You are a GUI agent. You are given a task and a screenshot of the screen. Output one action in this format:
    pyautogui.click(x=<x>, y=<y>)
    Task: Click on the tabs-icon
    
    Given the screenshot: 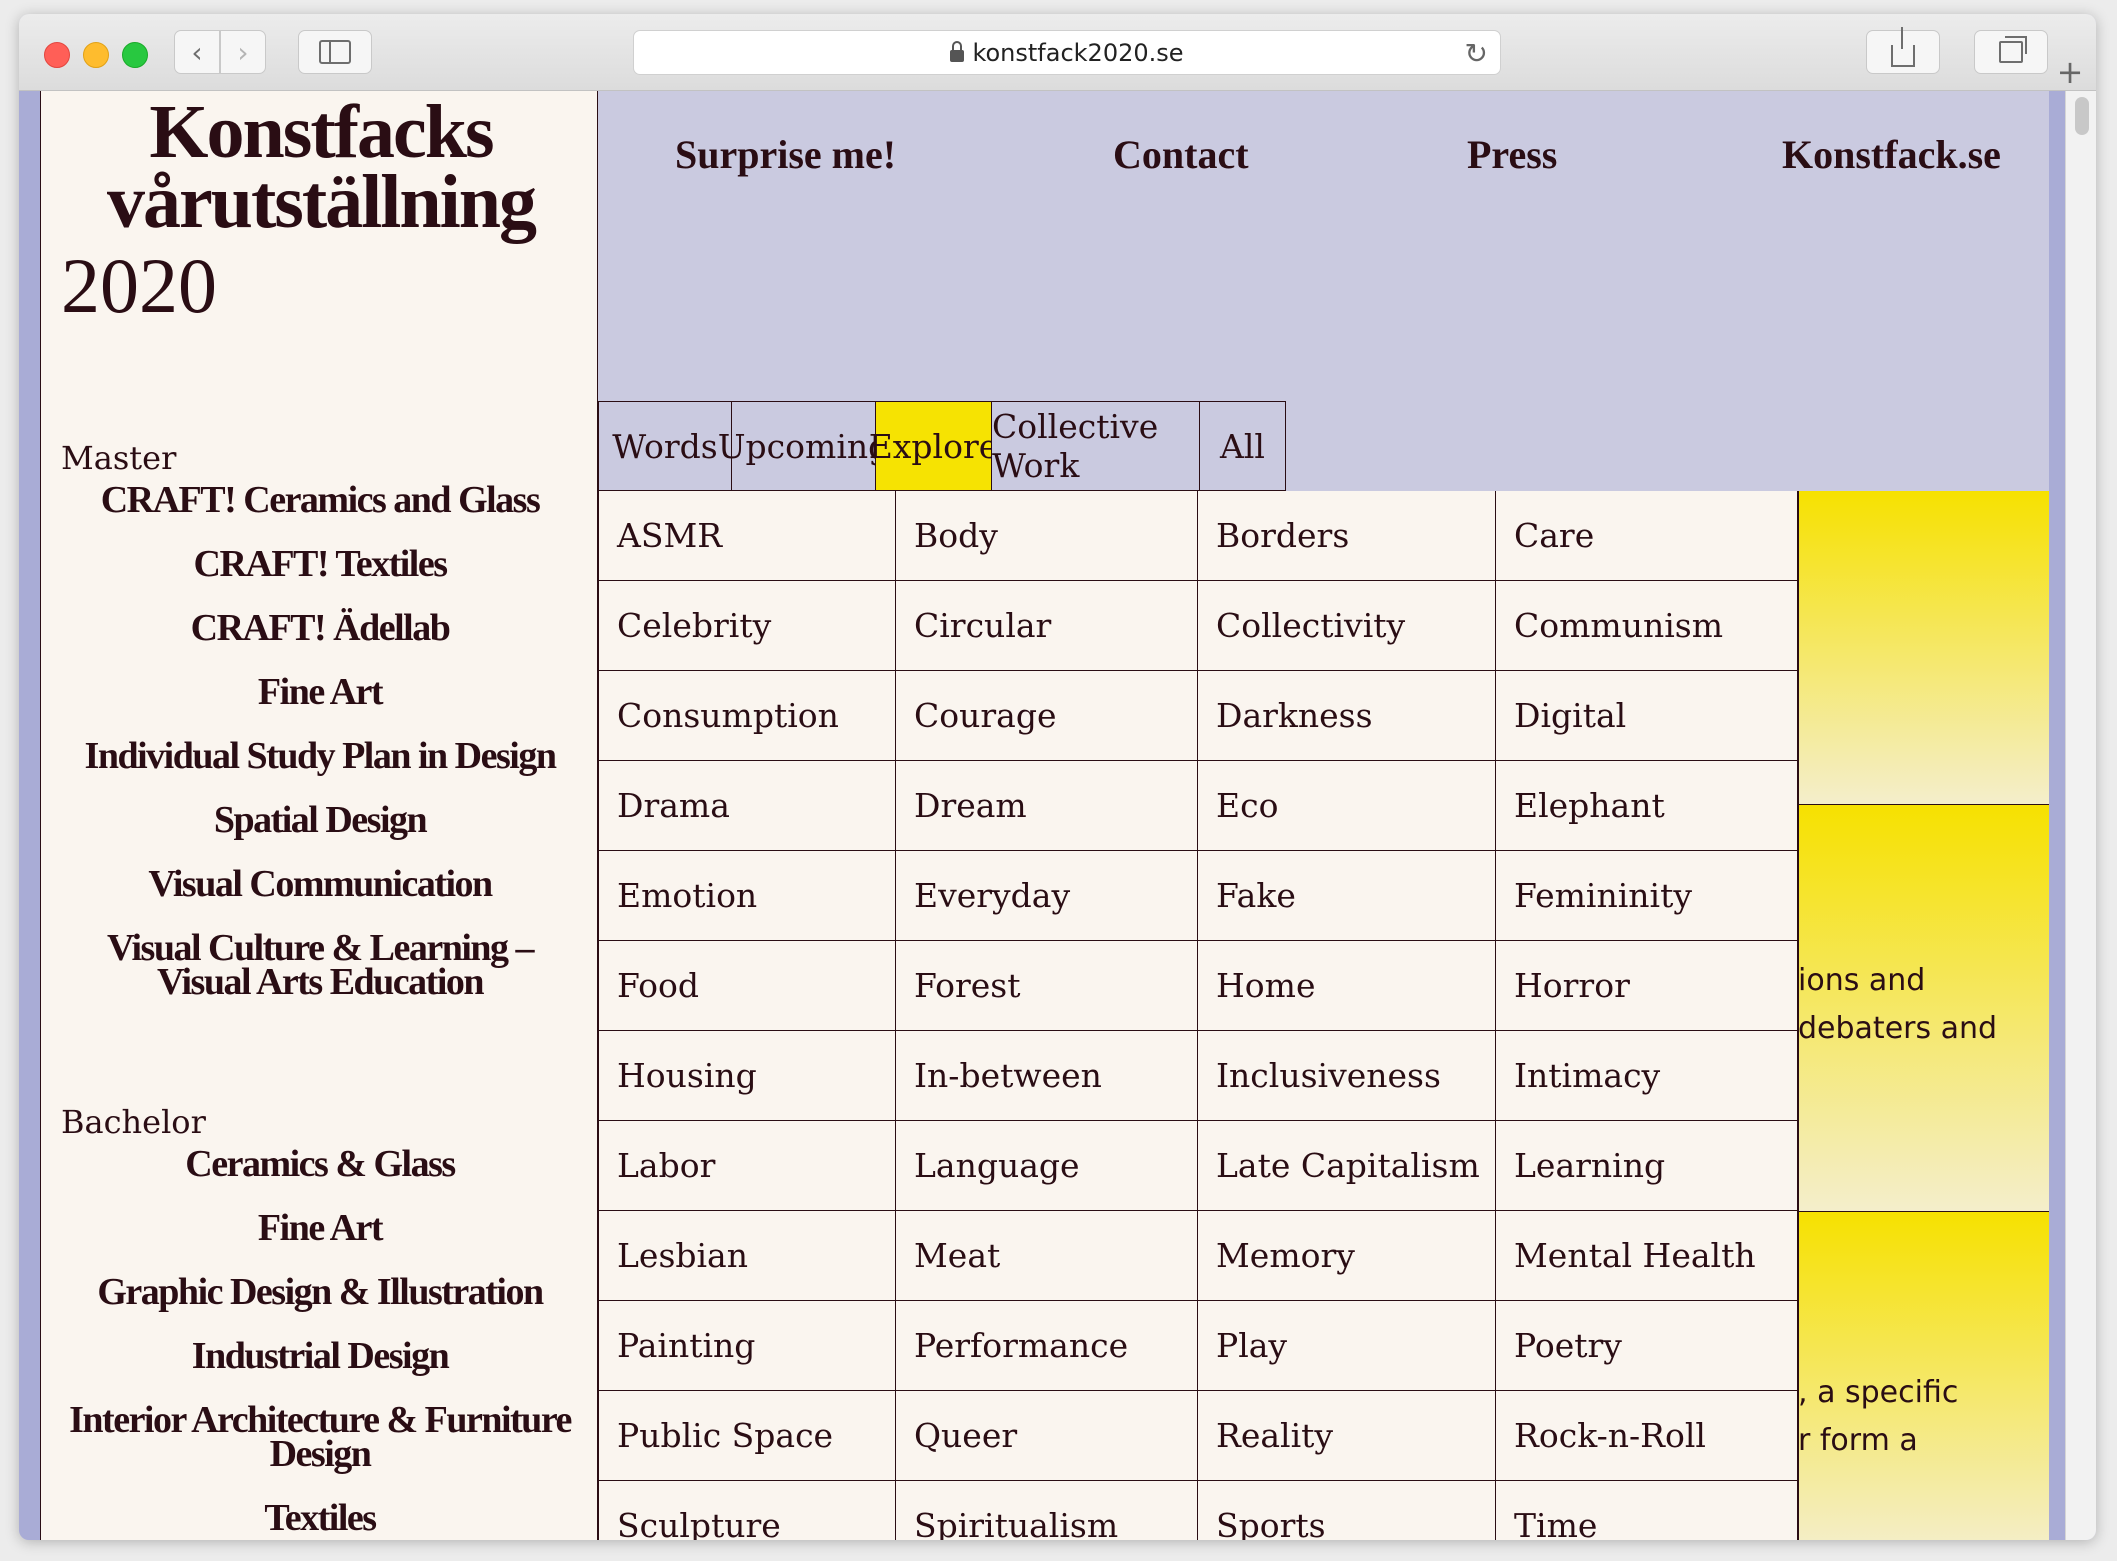 What is the action you would take?
    pyautogui.click(x=2013, y=49)
    